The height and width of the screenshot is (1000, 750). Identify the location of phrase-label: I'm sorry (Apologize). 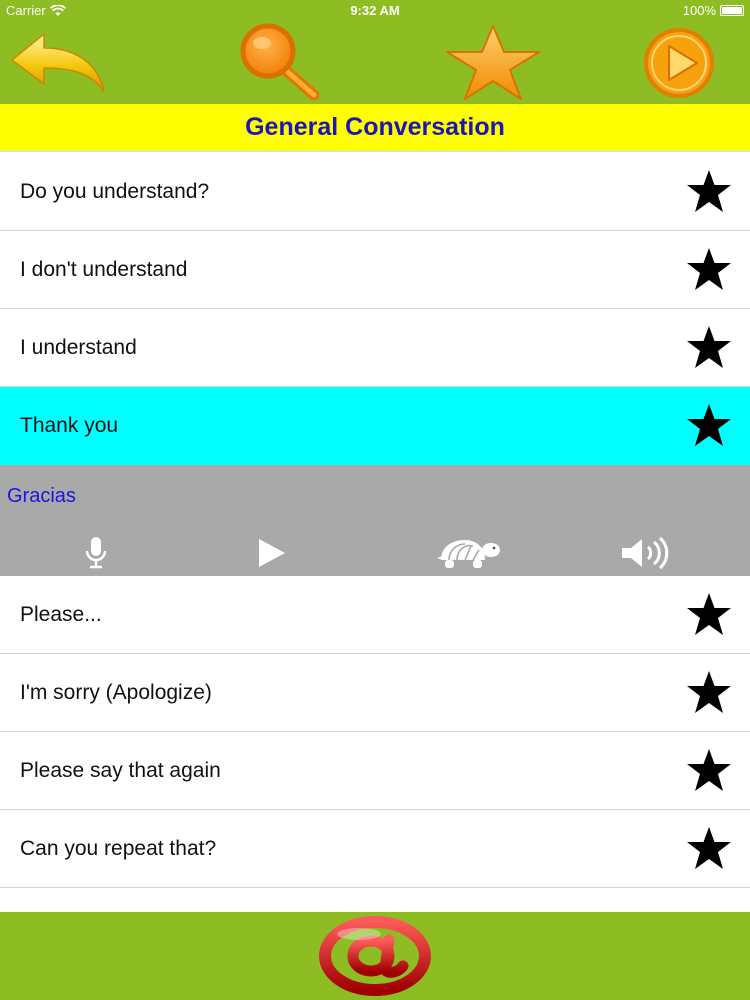
(116, 692).